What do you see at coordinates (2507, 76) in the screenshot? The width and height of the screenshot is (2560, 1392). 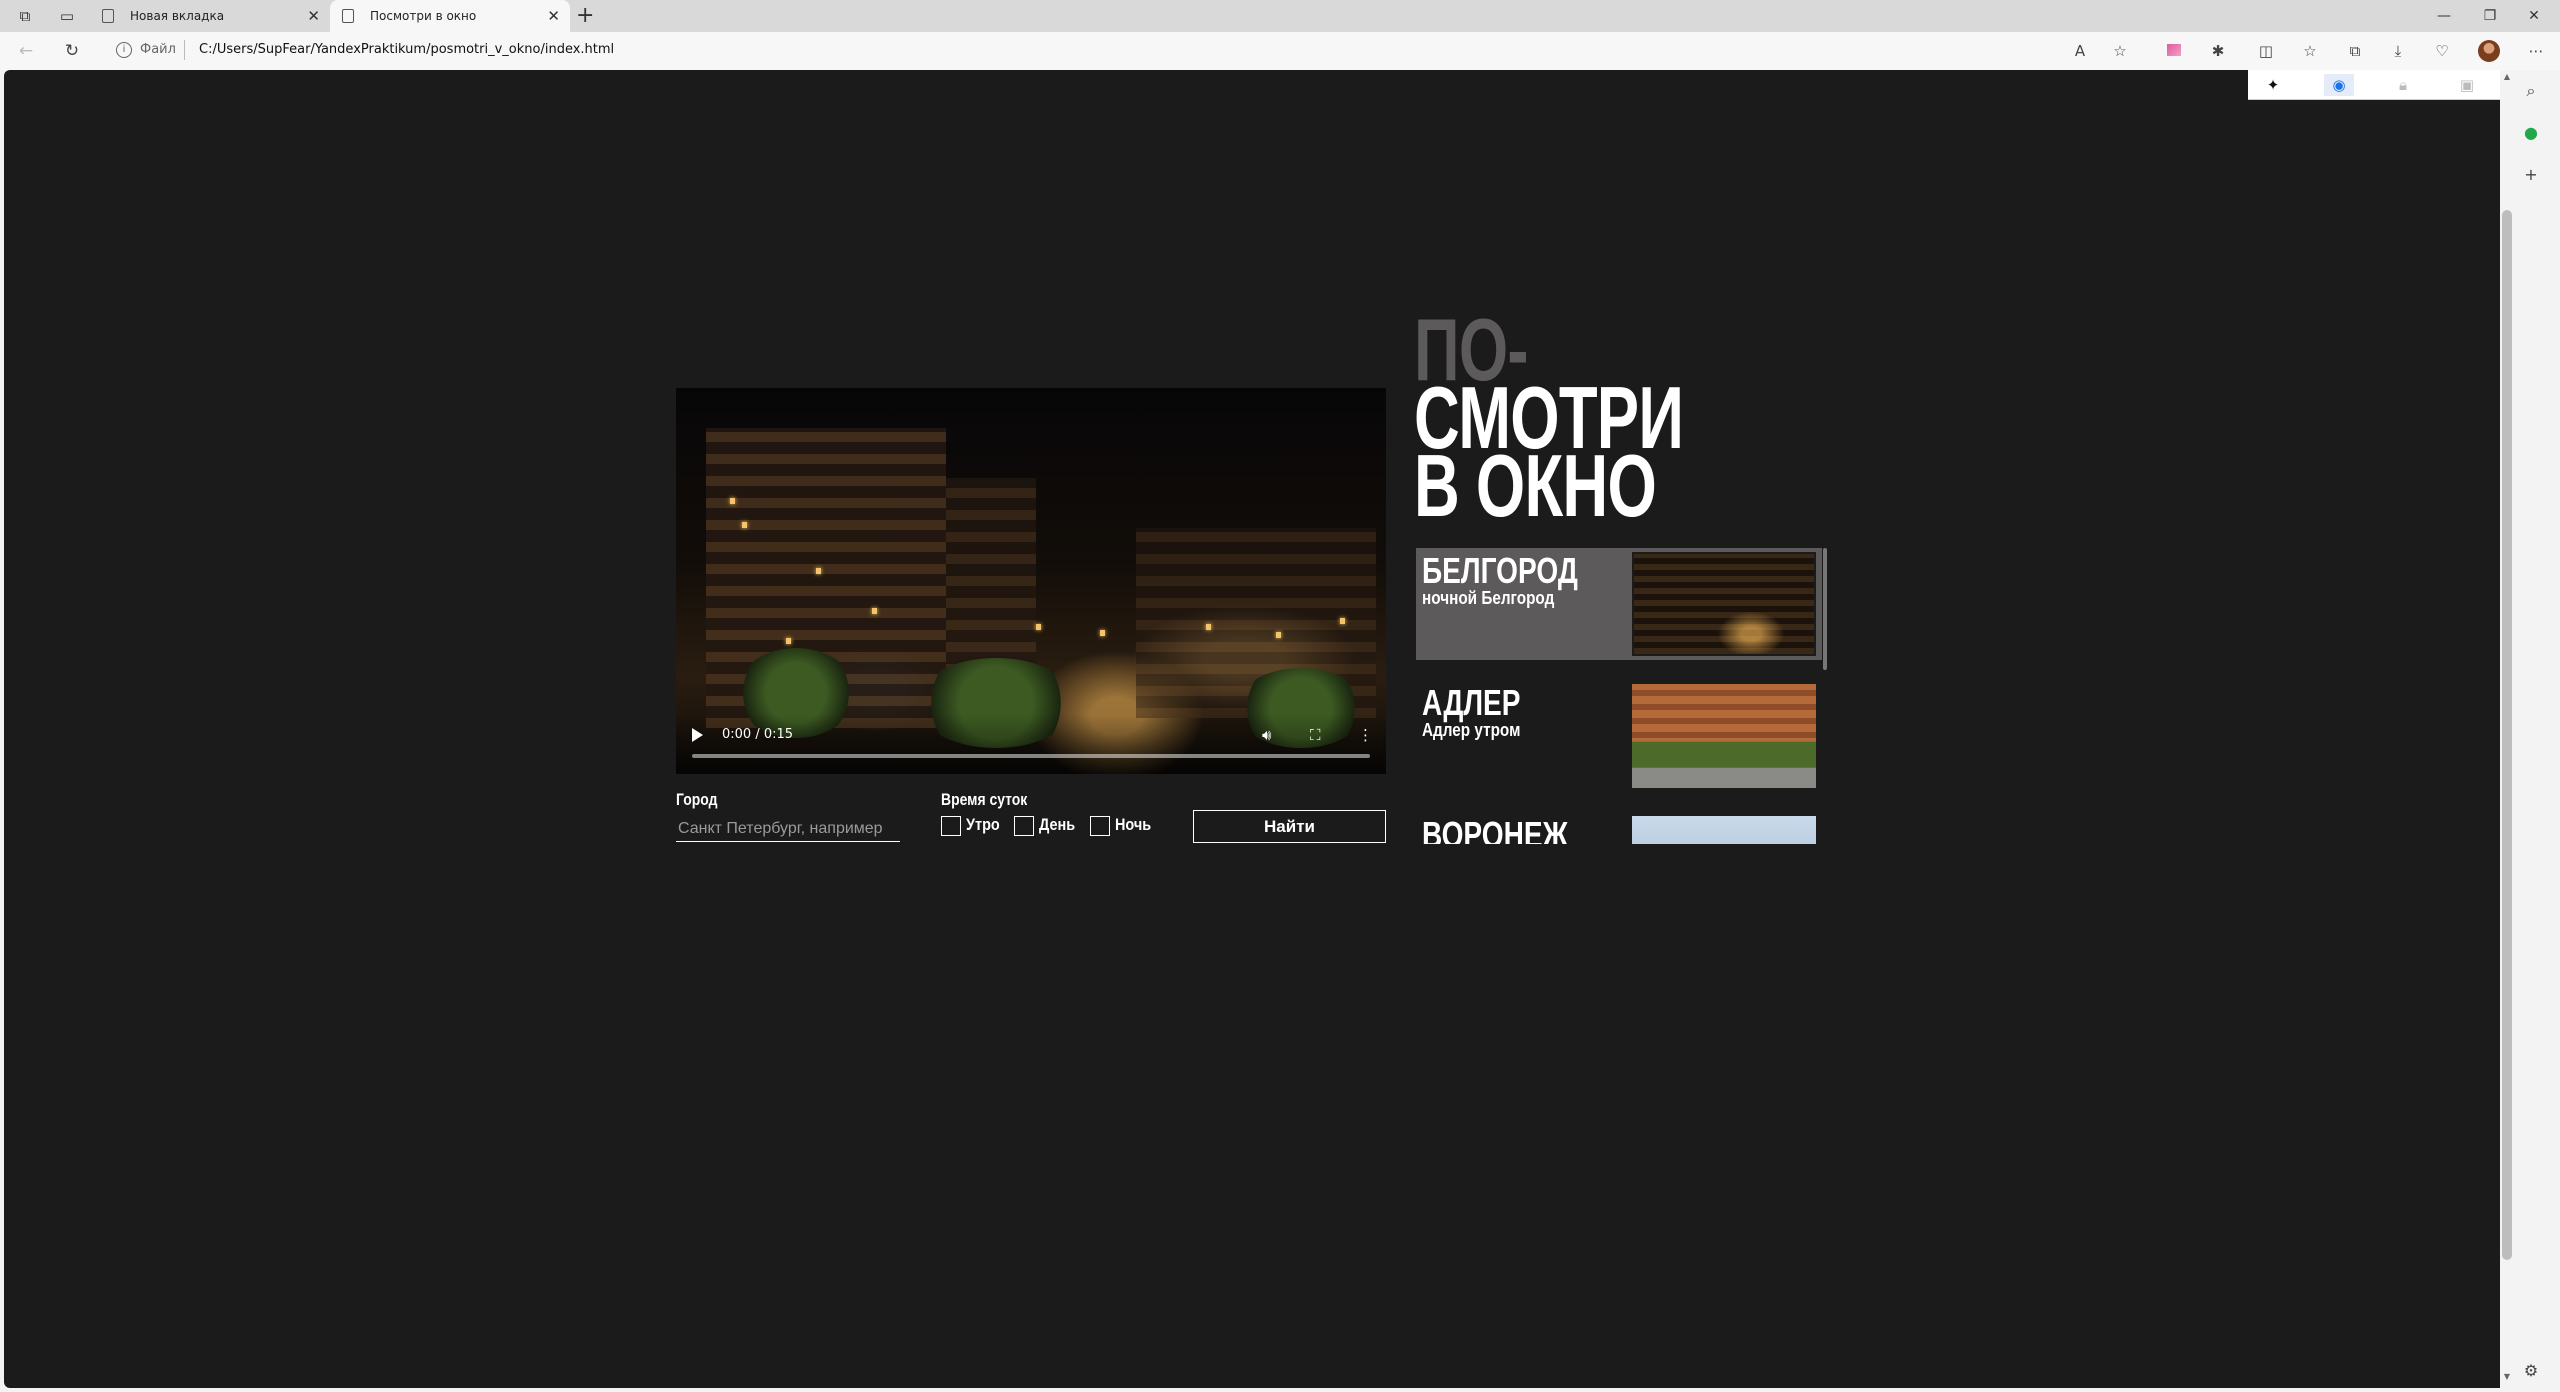 I see `scroll-up-icon: ▲` at bounding box center [2507, 76].